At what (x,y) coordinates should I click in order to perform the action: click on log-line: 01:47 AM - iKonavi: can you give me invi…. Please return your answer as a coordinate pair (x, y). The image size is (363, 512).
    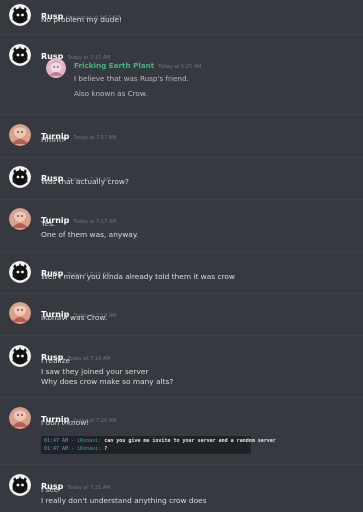
    Looking at the image, I should click on (160, 441).